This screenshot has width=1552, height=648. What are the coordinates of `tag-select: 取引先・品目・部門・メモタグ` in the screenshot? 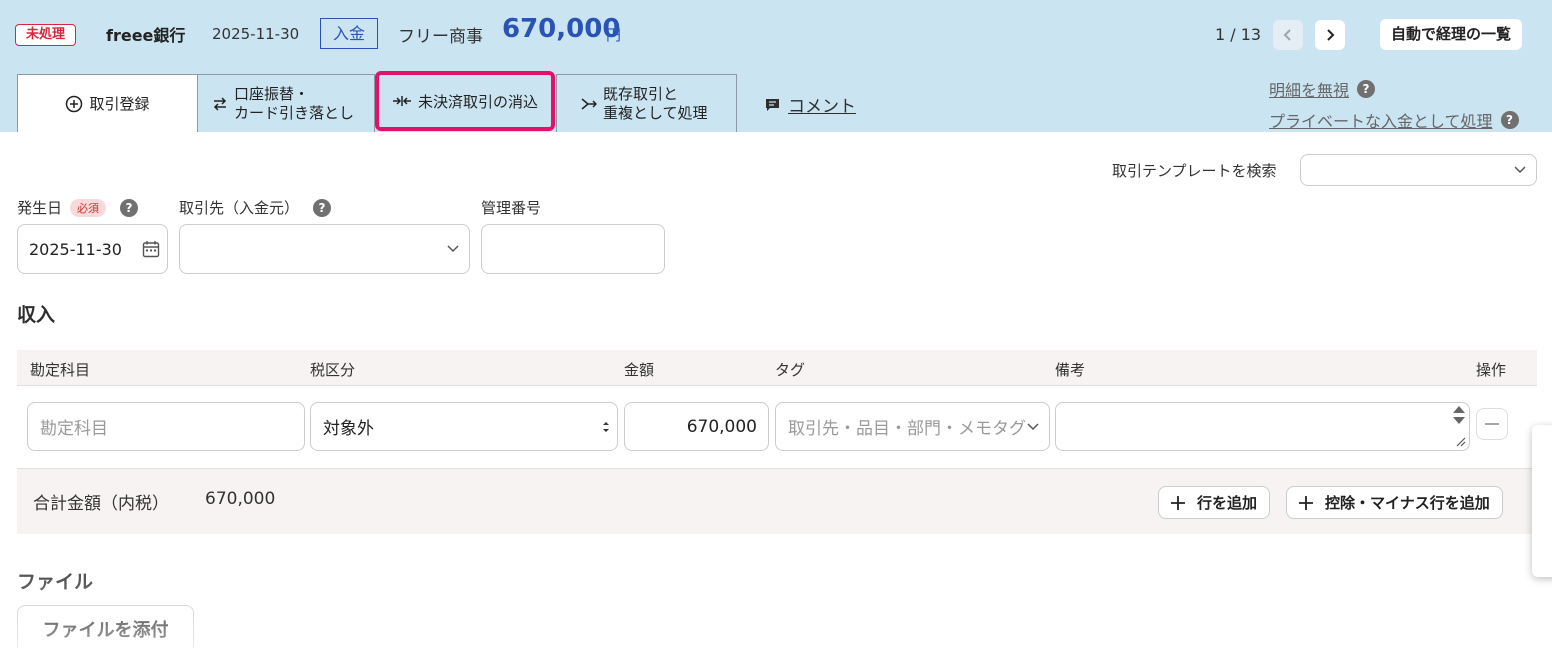 It's located at (912, 426).